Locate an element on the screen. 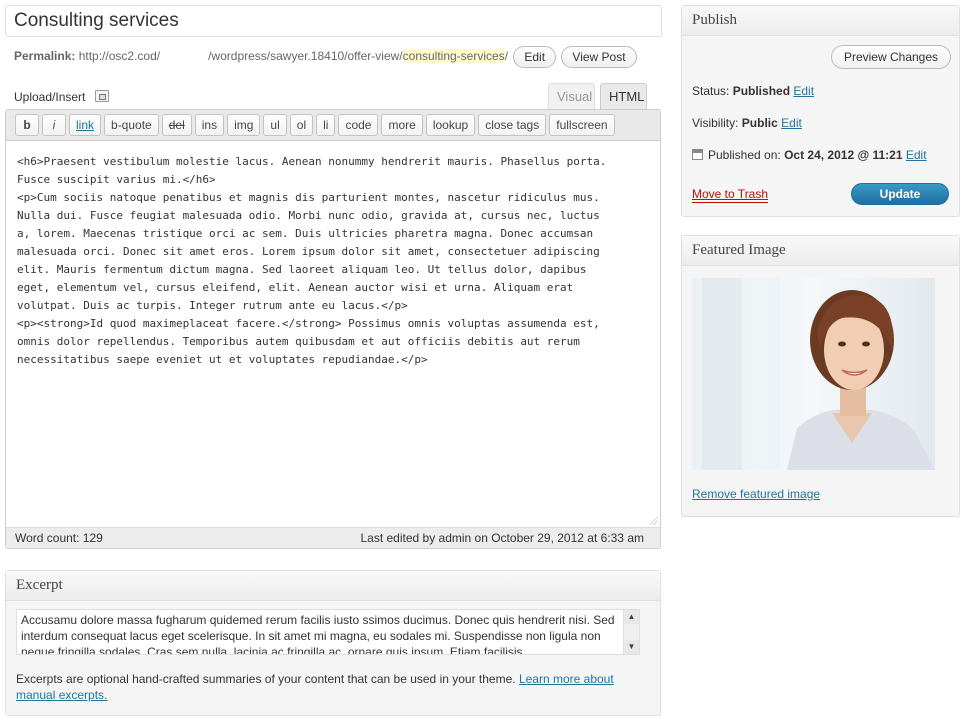  permalink-label: Permalink: is located at coordinates (45, 56).